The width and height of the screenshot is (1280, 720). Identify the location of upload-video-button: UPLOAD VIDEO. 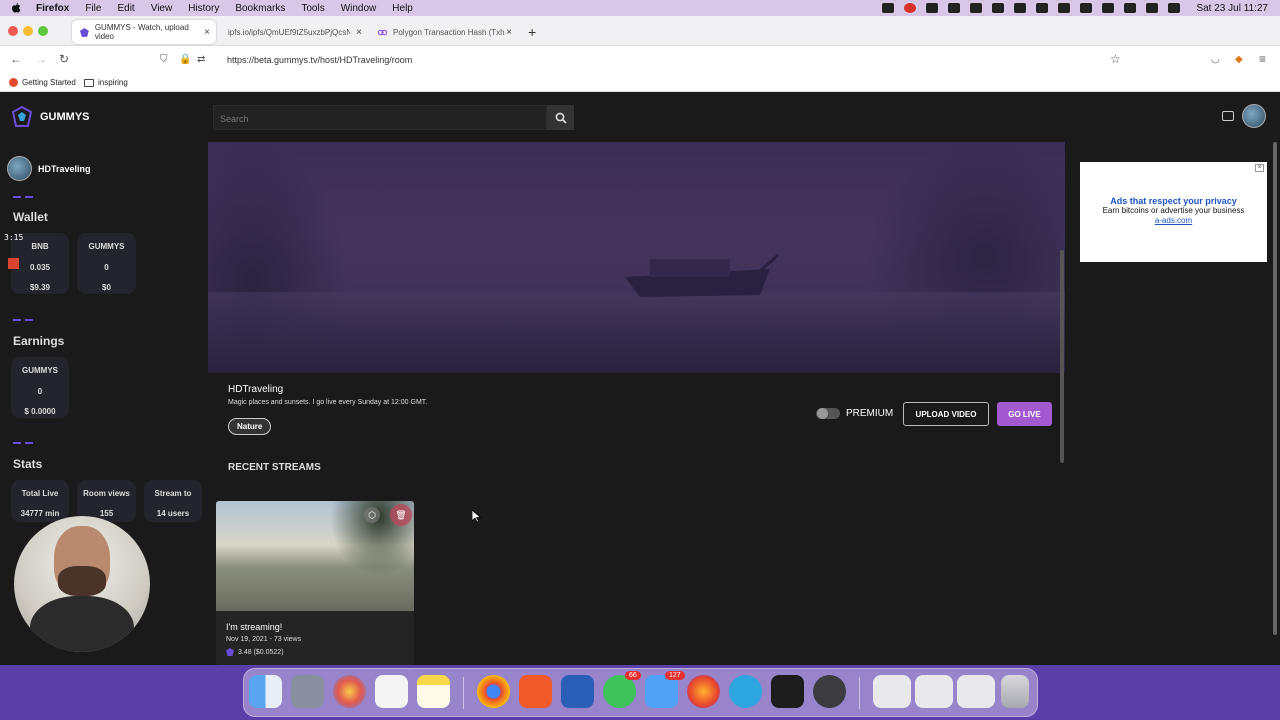
(946, 414).